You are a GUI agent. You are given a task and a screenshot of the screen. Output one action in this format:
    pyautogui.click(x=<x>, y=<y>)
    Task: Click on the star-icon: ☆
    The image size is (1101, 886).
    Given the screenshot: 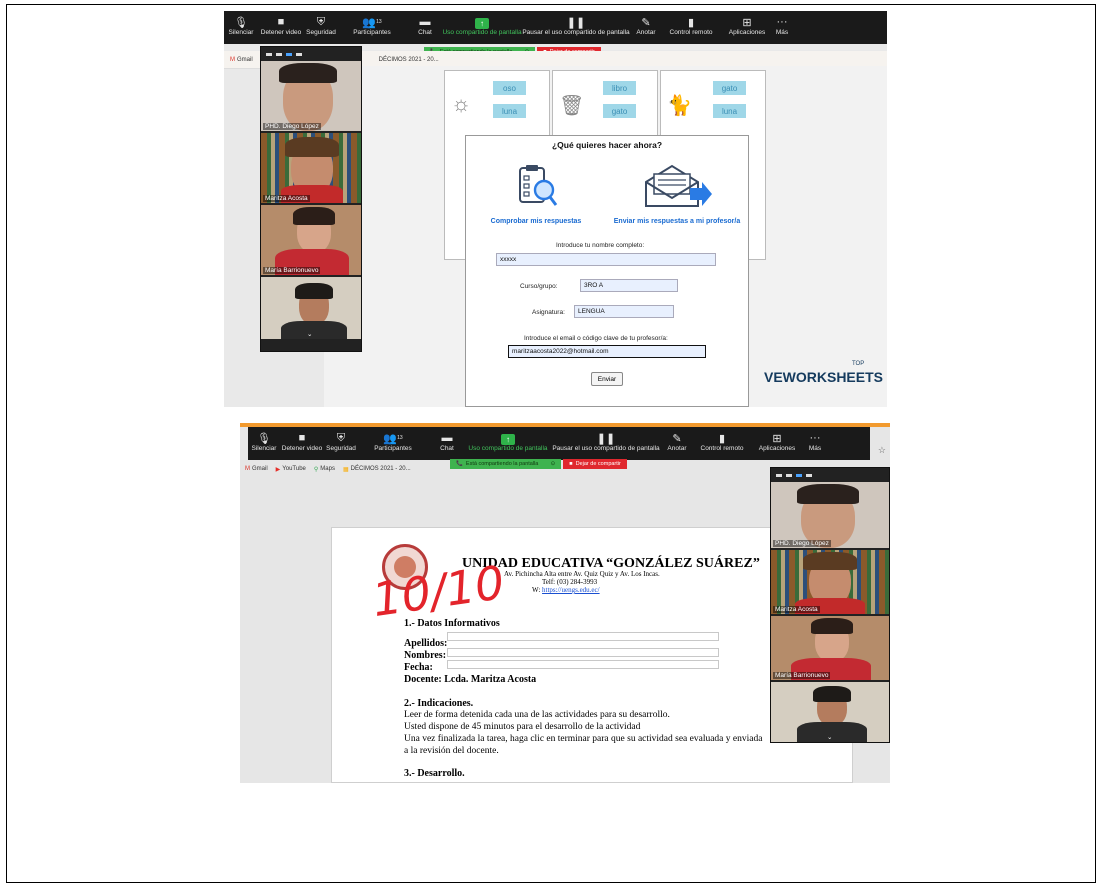 What is the action you would take?
    pyautogui.click(x=882, y=450)
    